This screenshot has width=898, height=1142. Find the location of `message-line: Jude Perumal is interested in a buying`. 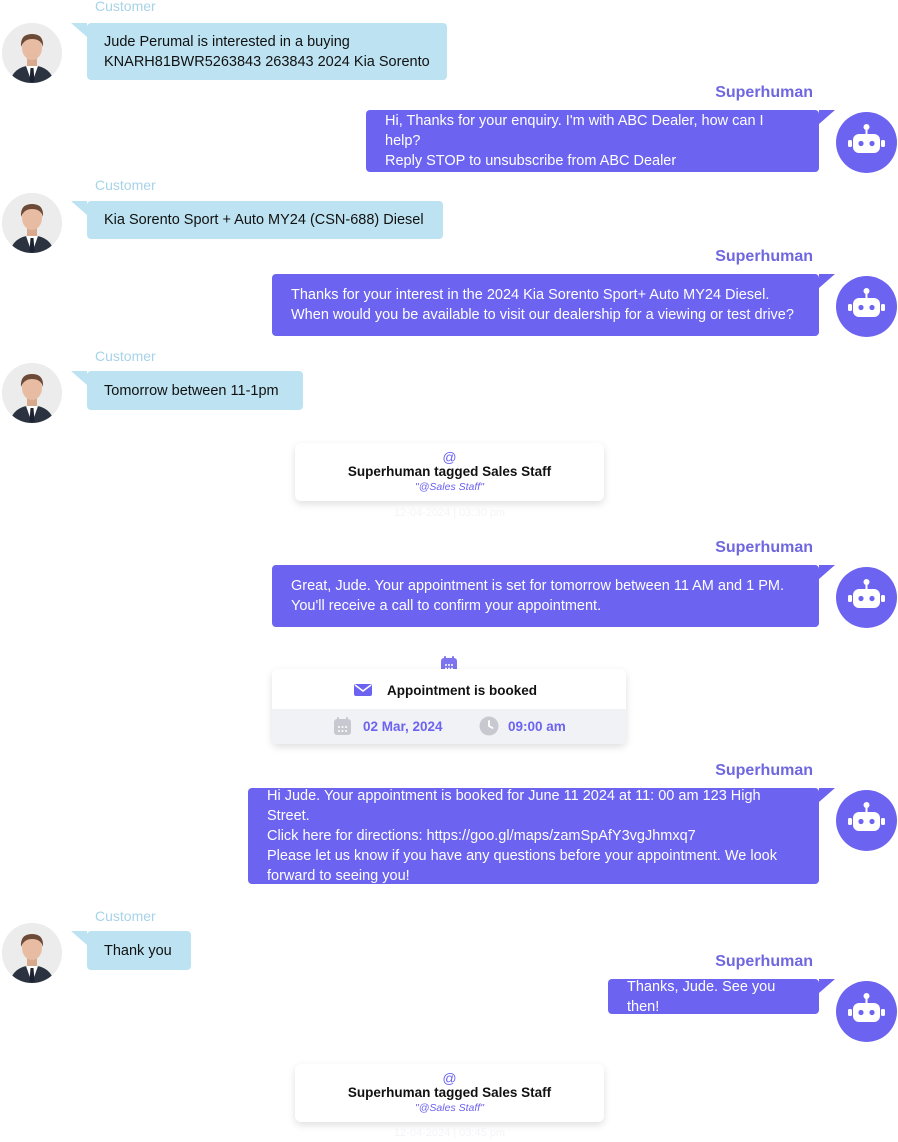

message-line: Jude Perumal is interested in a buying is located at coordinates (227, 41).